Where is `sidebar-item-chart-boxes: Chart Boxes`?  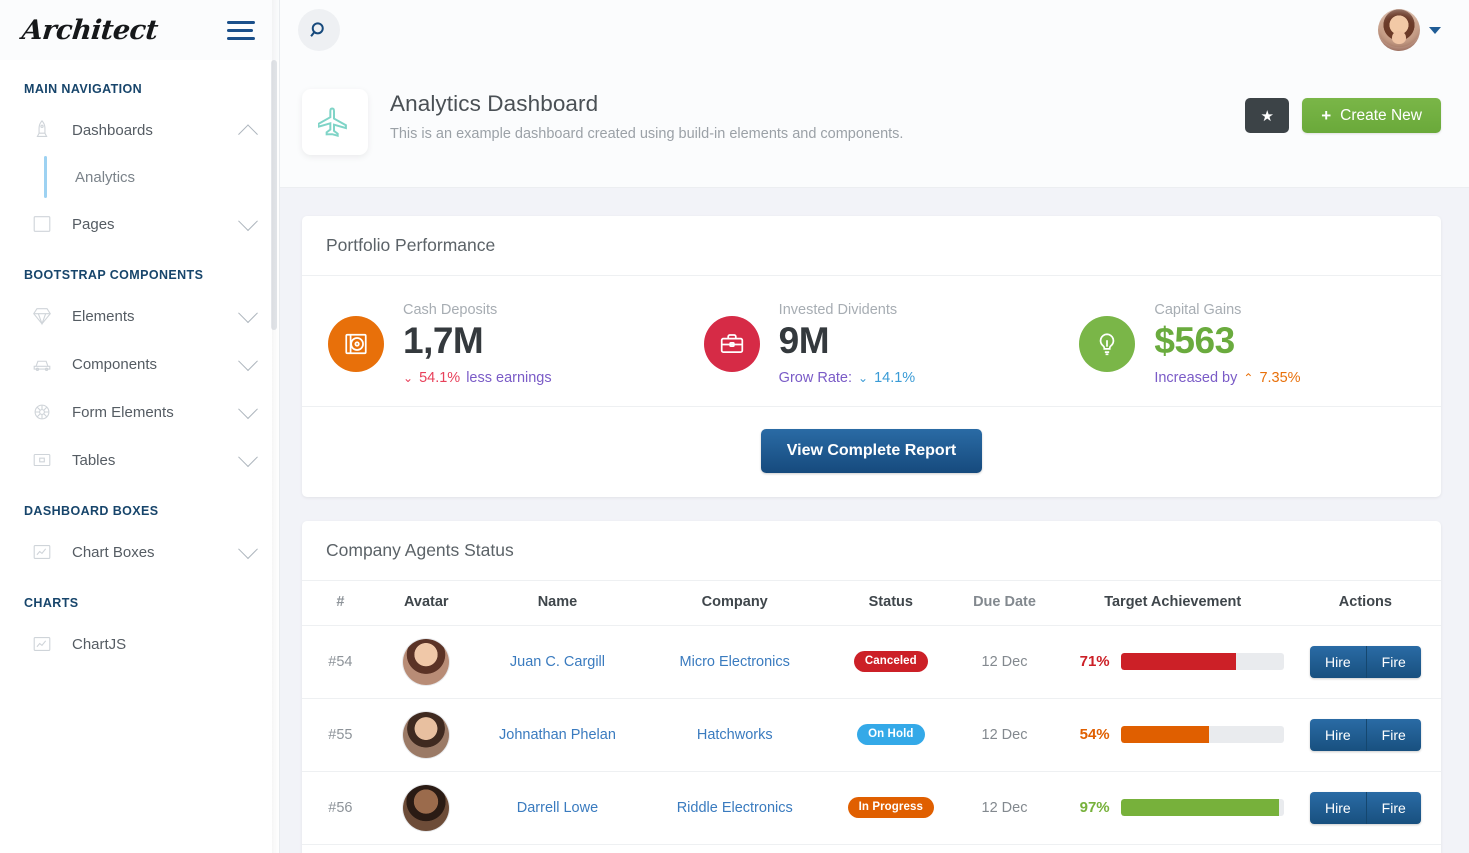
sidebar-item-chart-boxes: Chart Boxes is located at coordinates (139, 552).